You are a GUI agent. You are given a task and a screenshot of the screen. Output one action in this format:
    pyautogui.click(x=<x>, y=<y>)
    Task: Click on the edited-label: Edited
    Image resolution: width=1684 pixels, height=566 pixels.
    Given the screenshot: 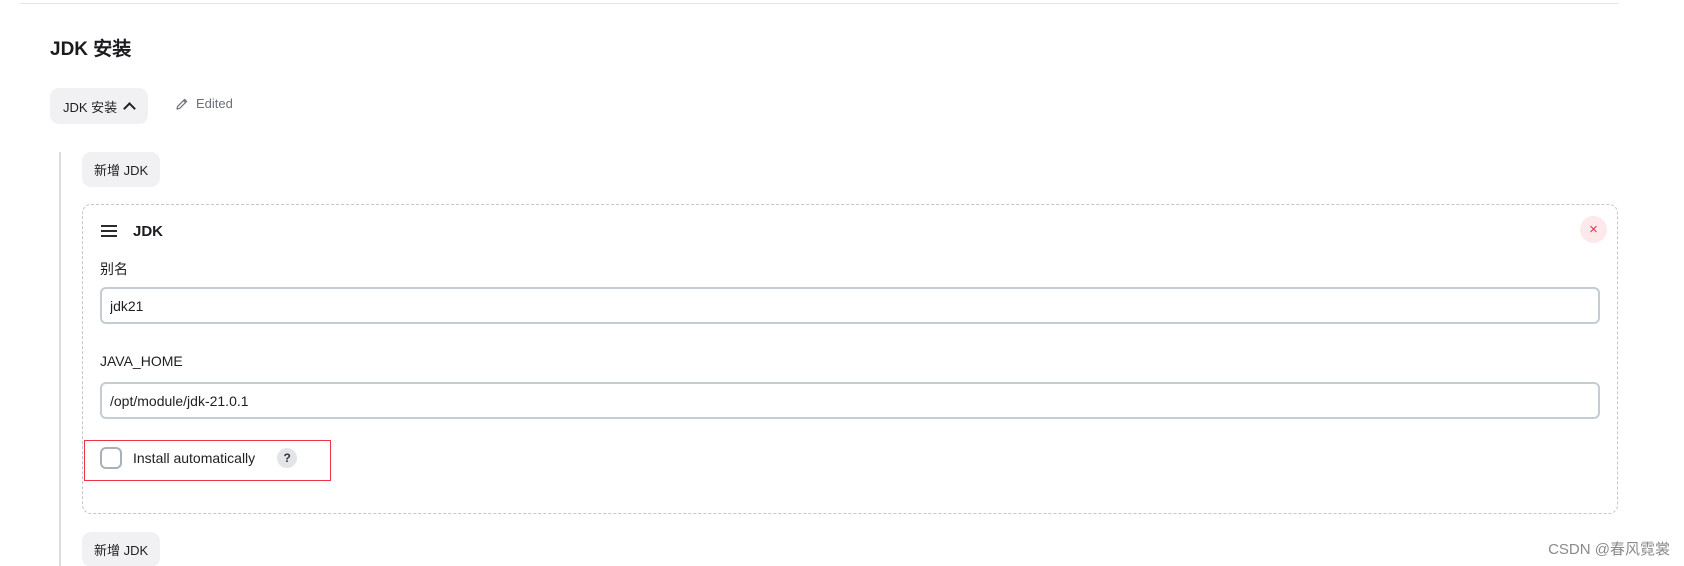 What is the action you would take?
    pyautogui.click(x=214, y=103)
    